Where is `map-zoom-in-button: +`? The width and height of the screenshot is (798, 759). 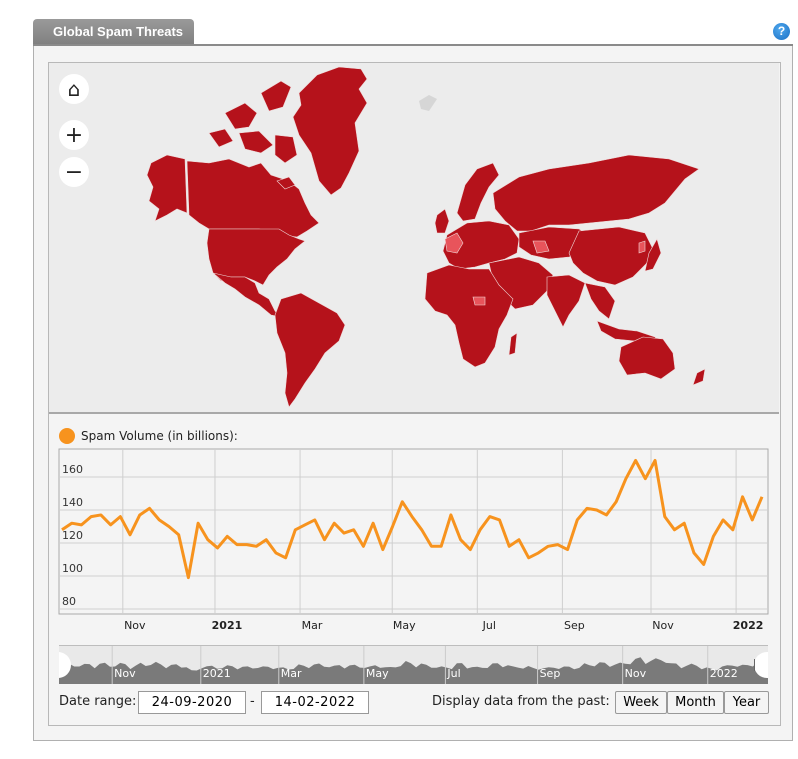
map-zoom-in-button: + is located at coordinates (74, 135).